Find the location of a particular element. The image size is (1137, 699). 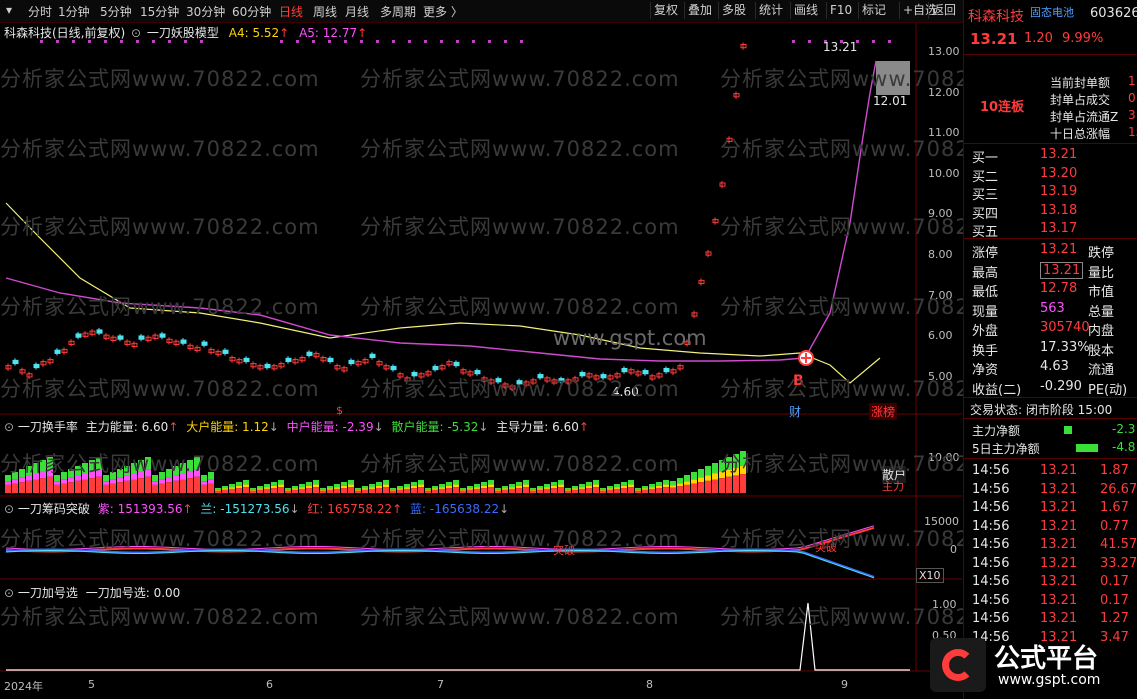

toolbar-button-3: 统计 is located at coordinates (770, 10).